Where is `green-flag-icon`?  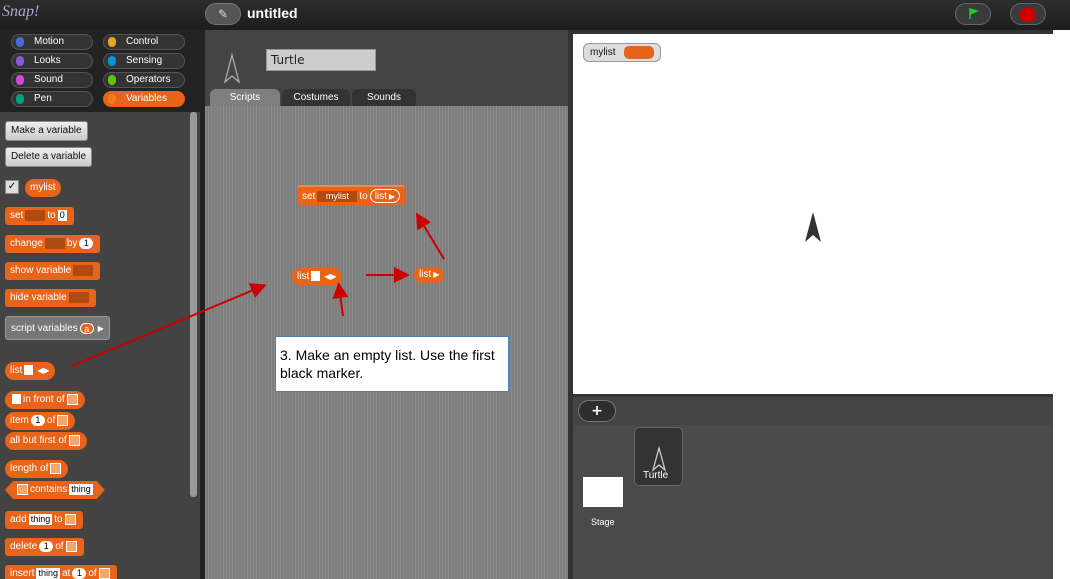
green-flag-icon is located at coordinates (974, 13).